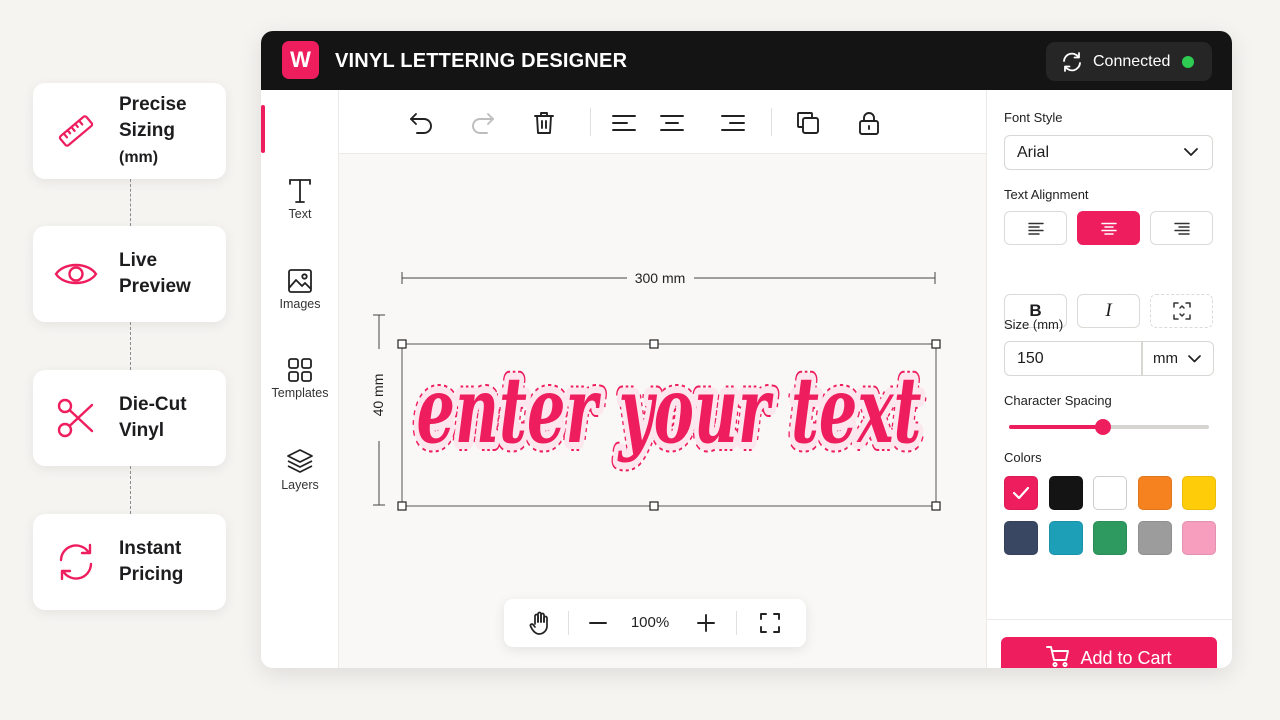 The width and height of the screenshot is (1280, 720). What do you see at coordinates (650, 622) in the screenshot?
I see `zoom-level: 100%` at bounding box center [650, 622].